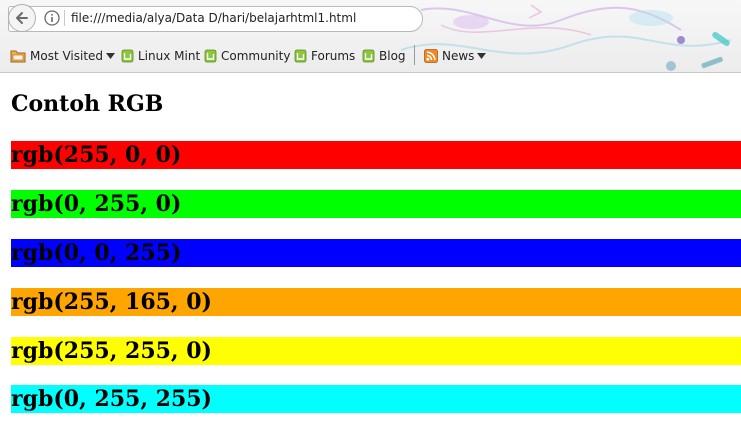  Describe the element at coordinates (392, 56) in the screenshot. I see `bookmark-label: Blog` at that location.